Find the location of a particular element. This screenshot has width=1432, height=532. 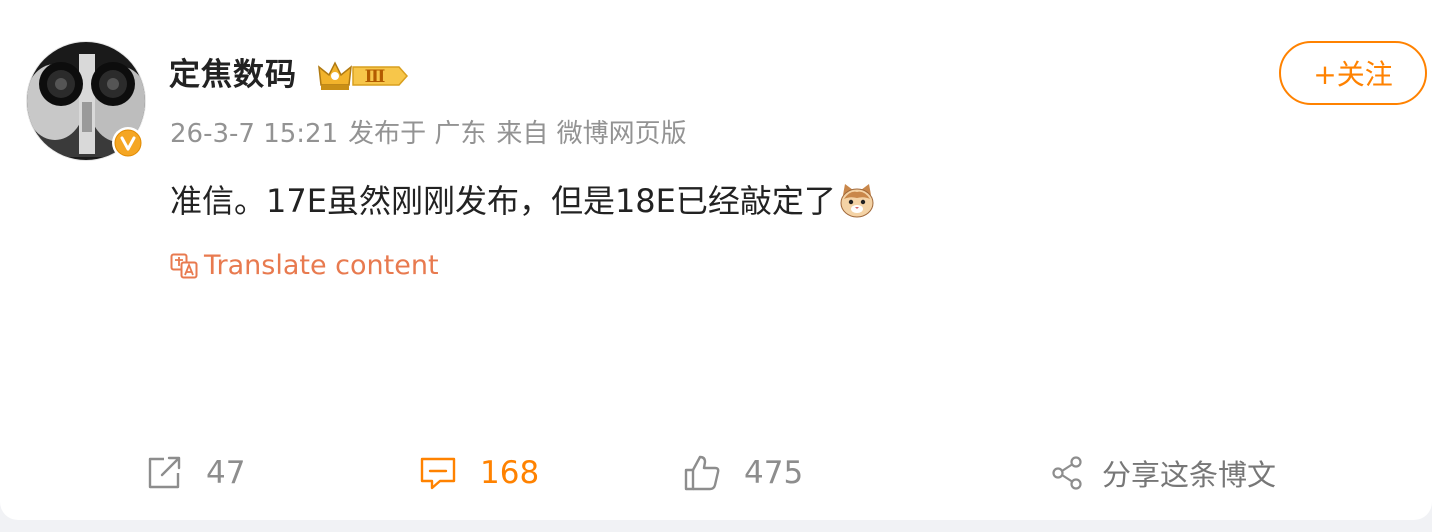

post-location: 发布于 广东 is located at coordinates (417, 134).